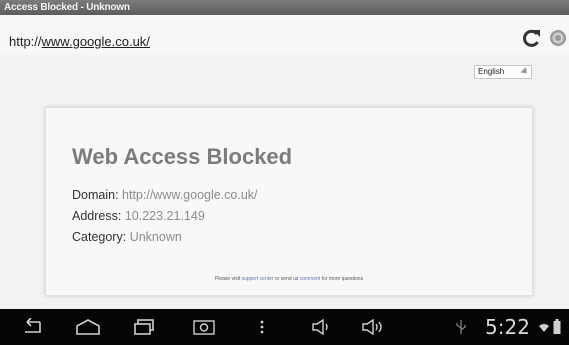  I want to click on domain-value: http://www.google.co.uk/, so click(190, 195).